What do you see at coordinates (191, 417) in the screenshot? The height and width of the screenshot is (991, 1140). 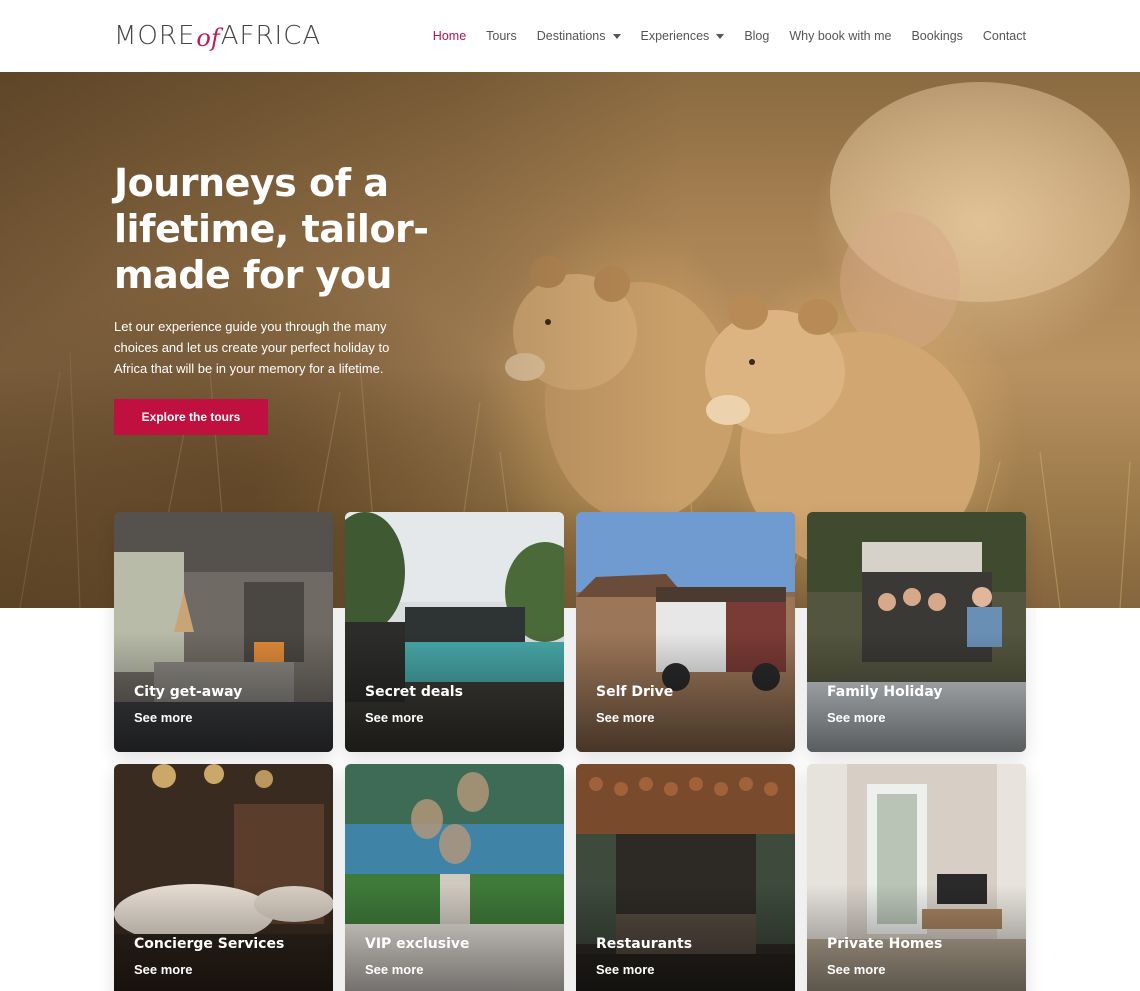 I see `explore-tours-button: Explore the tours` at bounding box center [191, 417].